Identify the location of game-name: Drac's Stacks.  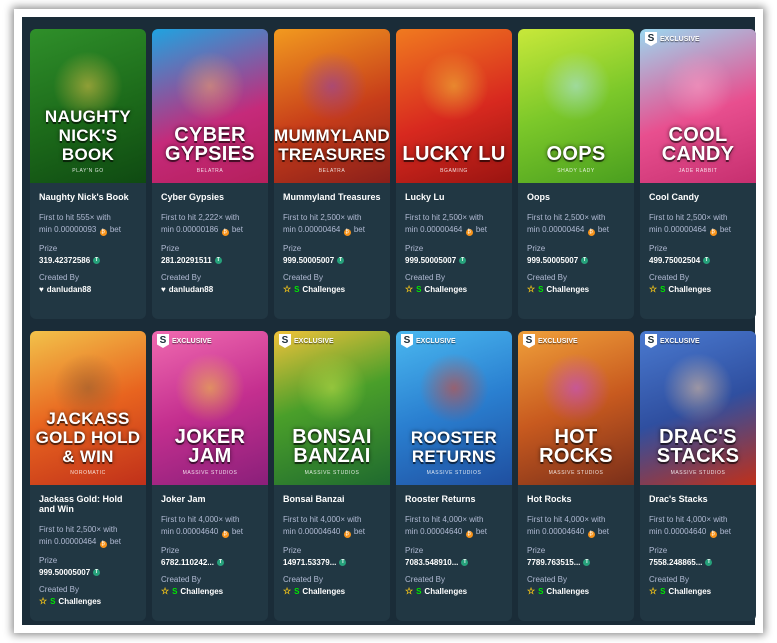
(698, 499).